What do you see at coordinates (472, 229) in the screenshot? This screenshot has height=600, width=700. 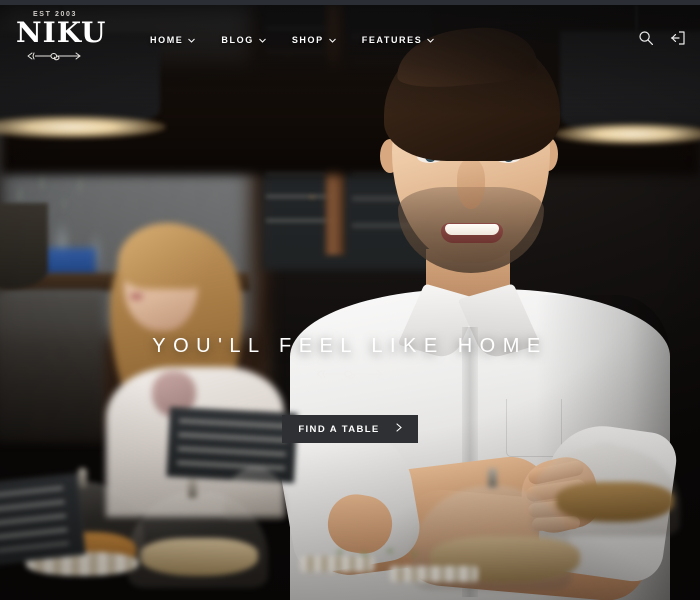 I see `man-teeth` at bounding box center [472, 229].